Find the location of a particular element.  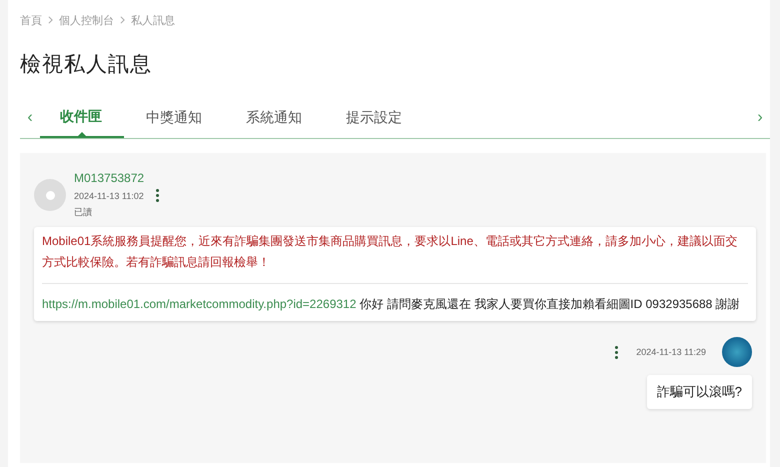

scroll-right-button: › is located at coordinates (760, 118).